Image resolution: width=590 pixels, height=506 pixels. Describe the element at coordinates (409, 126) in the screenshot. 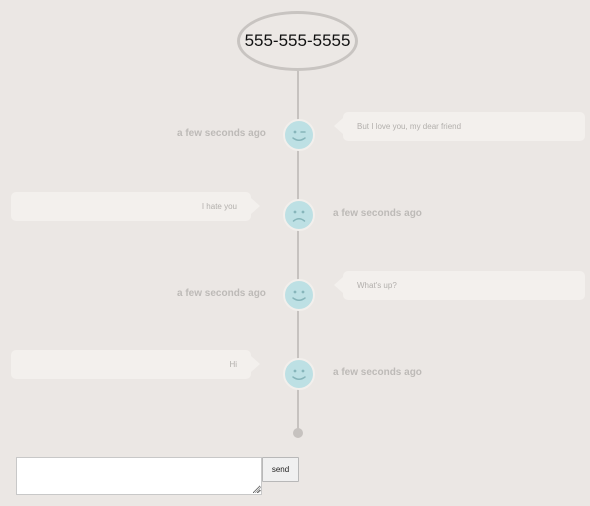

I see `message-text: But I love you, my dear friend` at that location.